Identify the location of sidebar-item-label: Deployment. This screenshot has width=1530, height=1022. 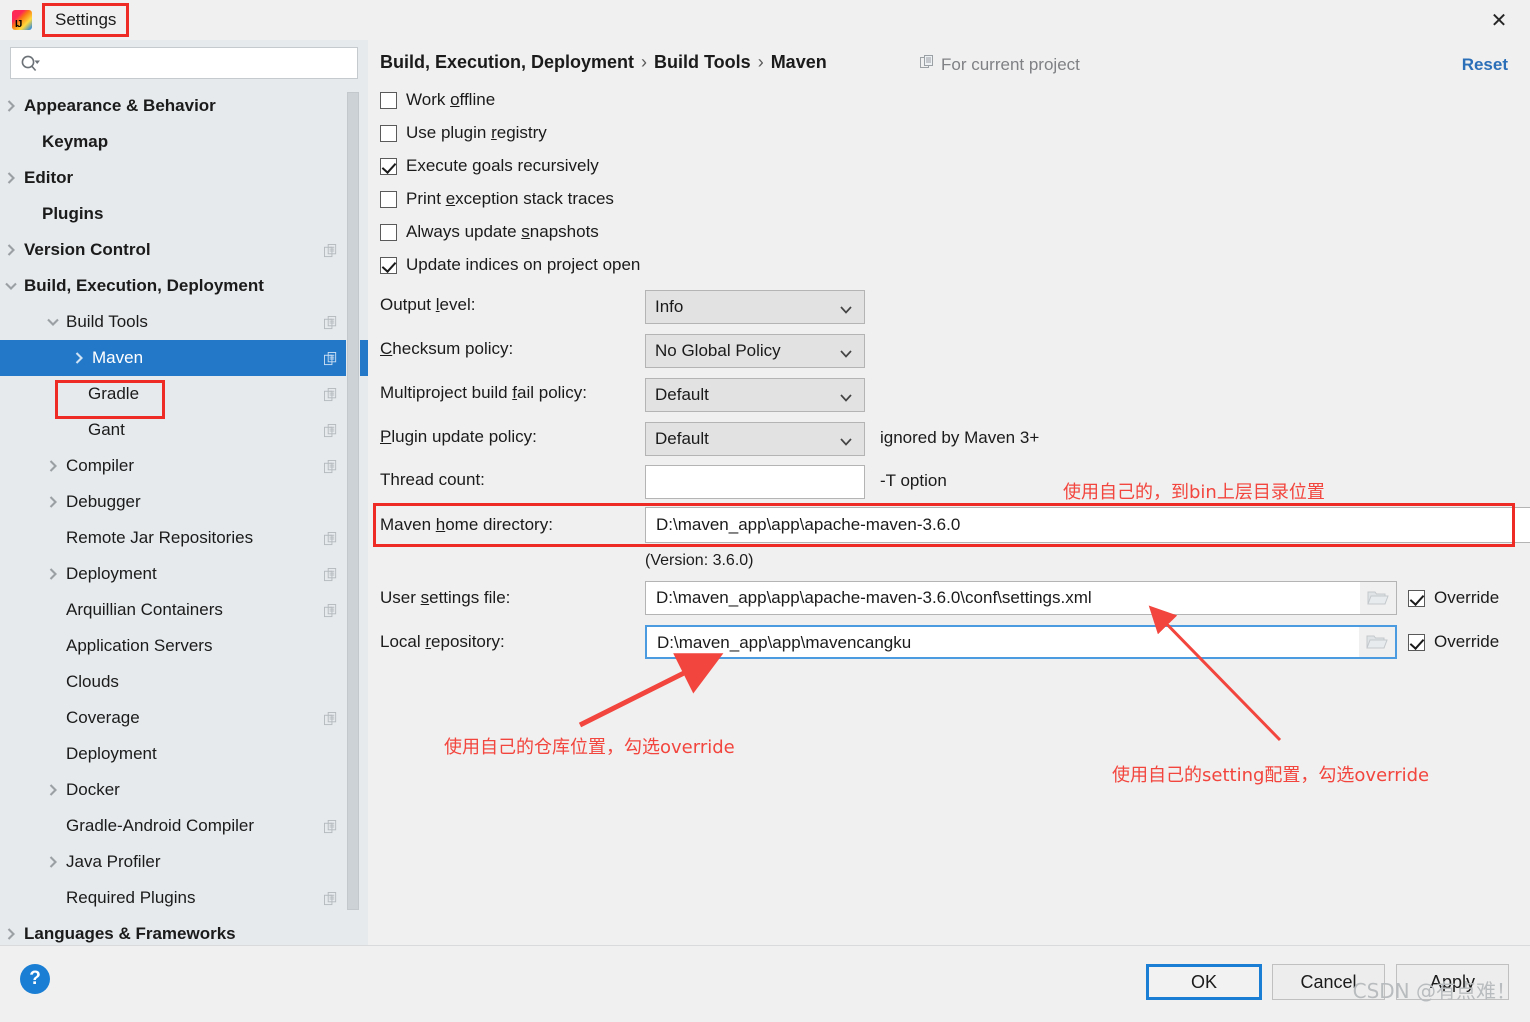
(111, 753).